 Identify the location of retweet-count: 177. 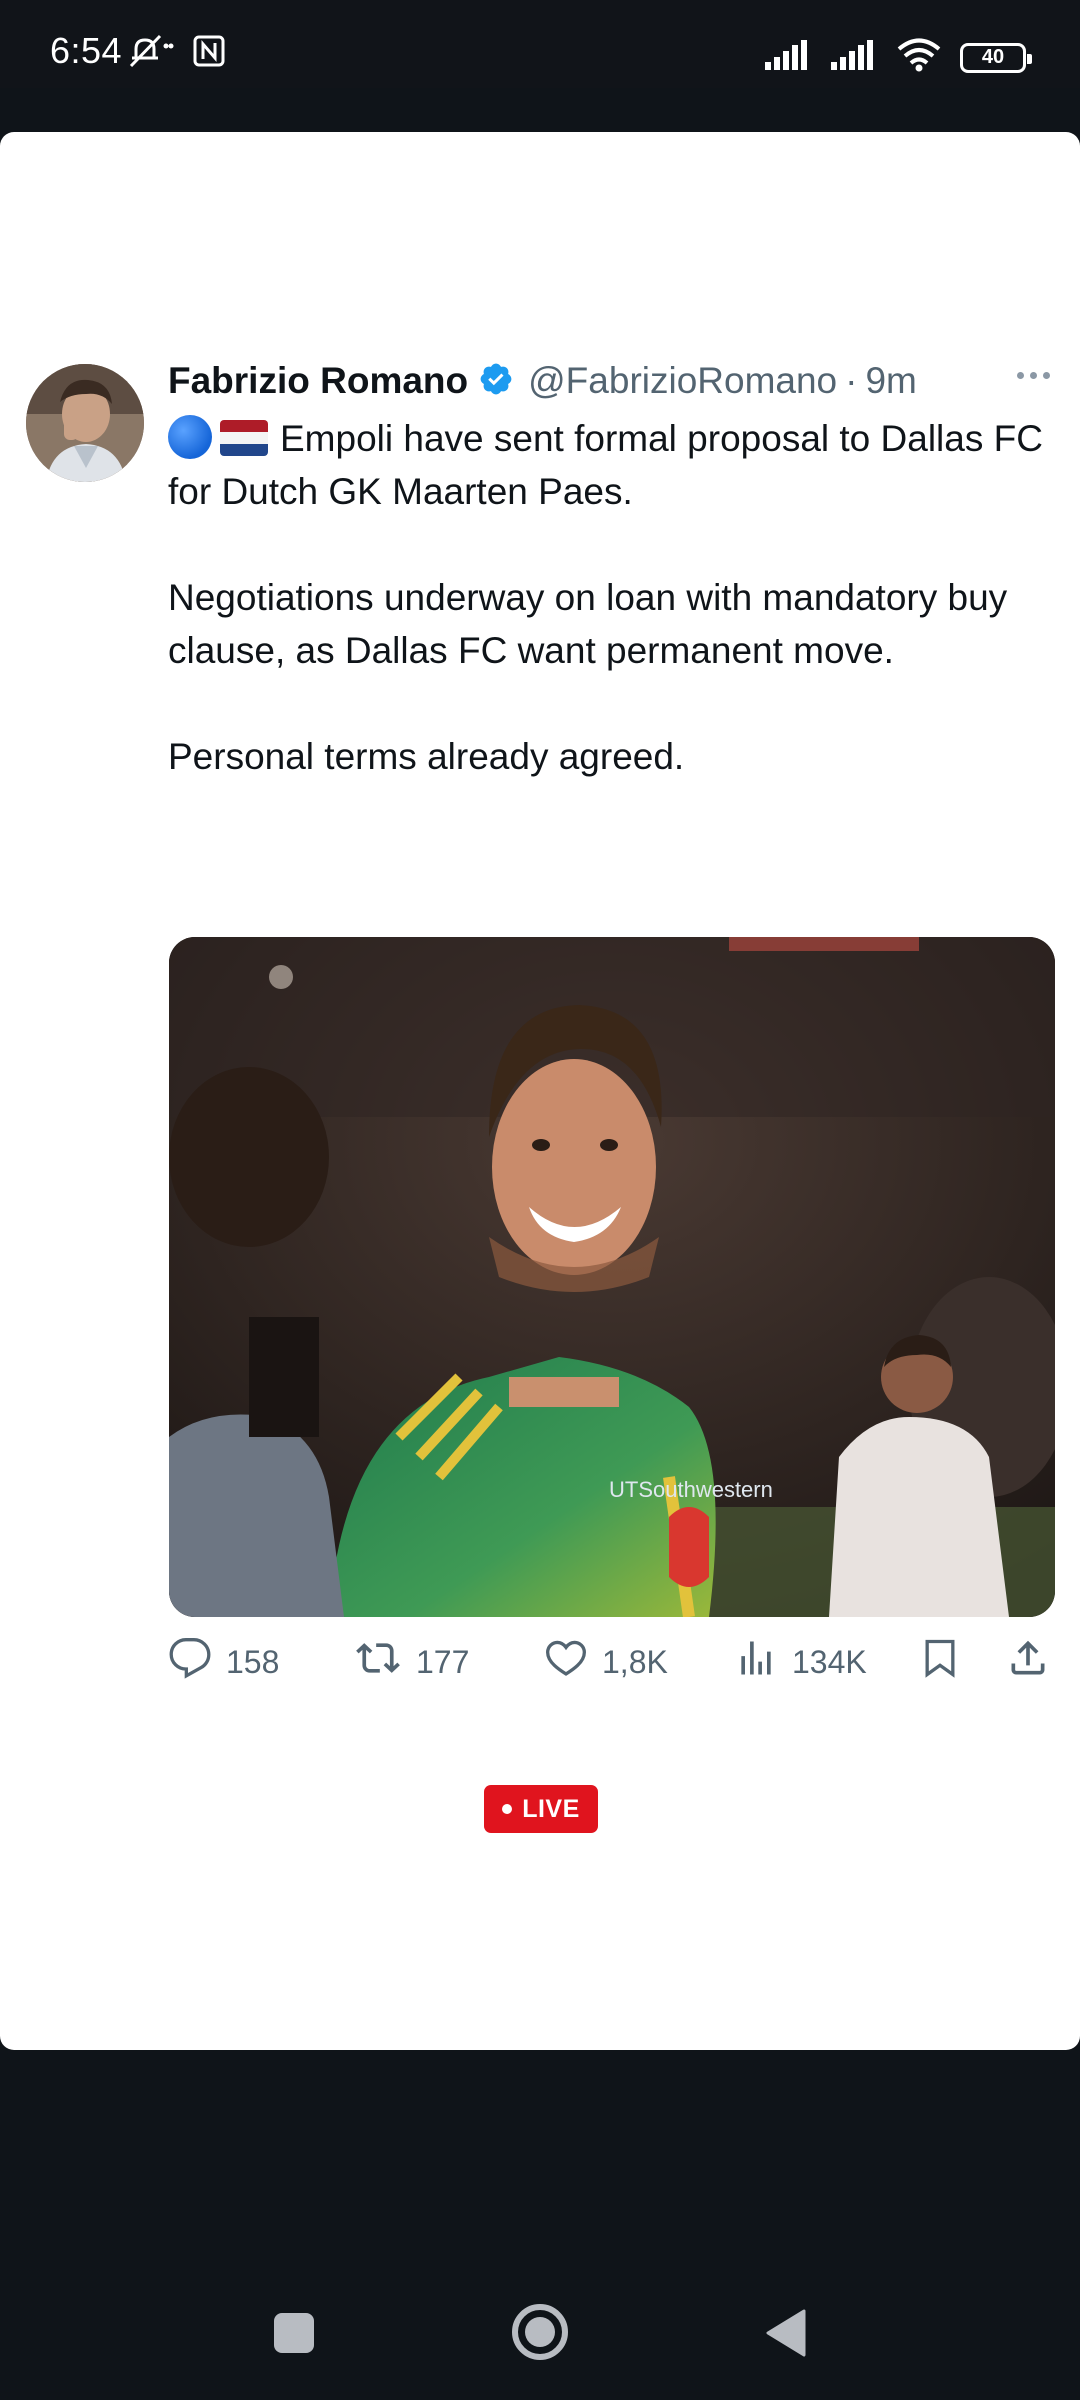
(443, 1661).